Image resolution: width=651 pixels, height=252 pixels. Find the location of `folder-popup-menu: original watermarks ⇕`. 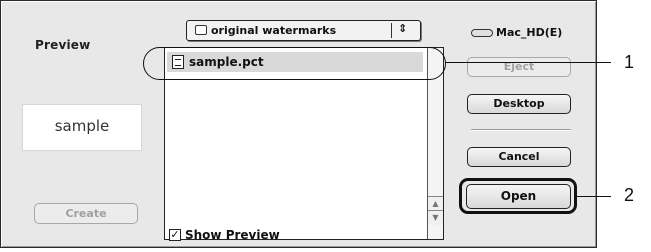

folder-popup-menu: original watermarks ⇕ is located at coordinates (303, 30).